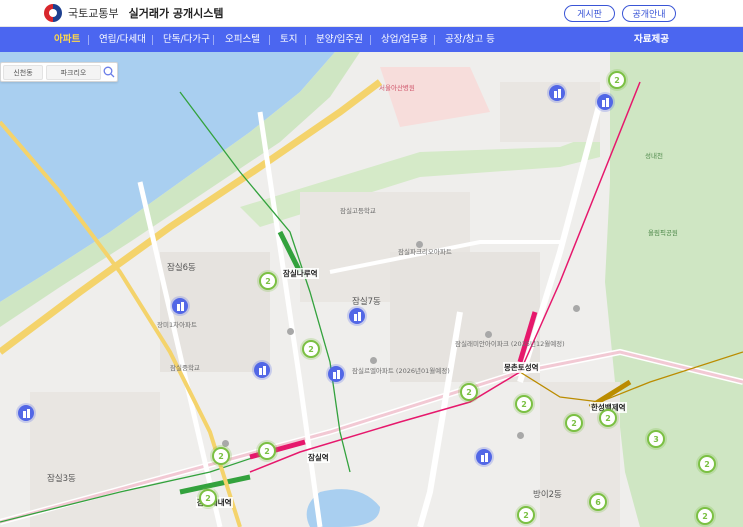  Describe the element at coordinates (651, 39) in the screenshot. I see `nav-data-provision: 자료제공` at that location.